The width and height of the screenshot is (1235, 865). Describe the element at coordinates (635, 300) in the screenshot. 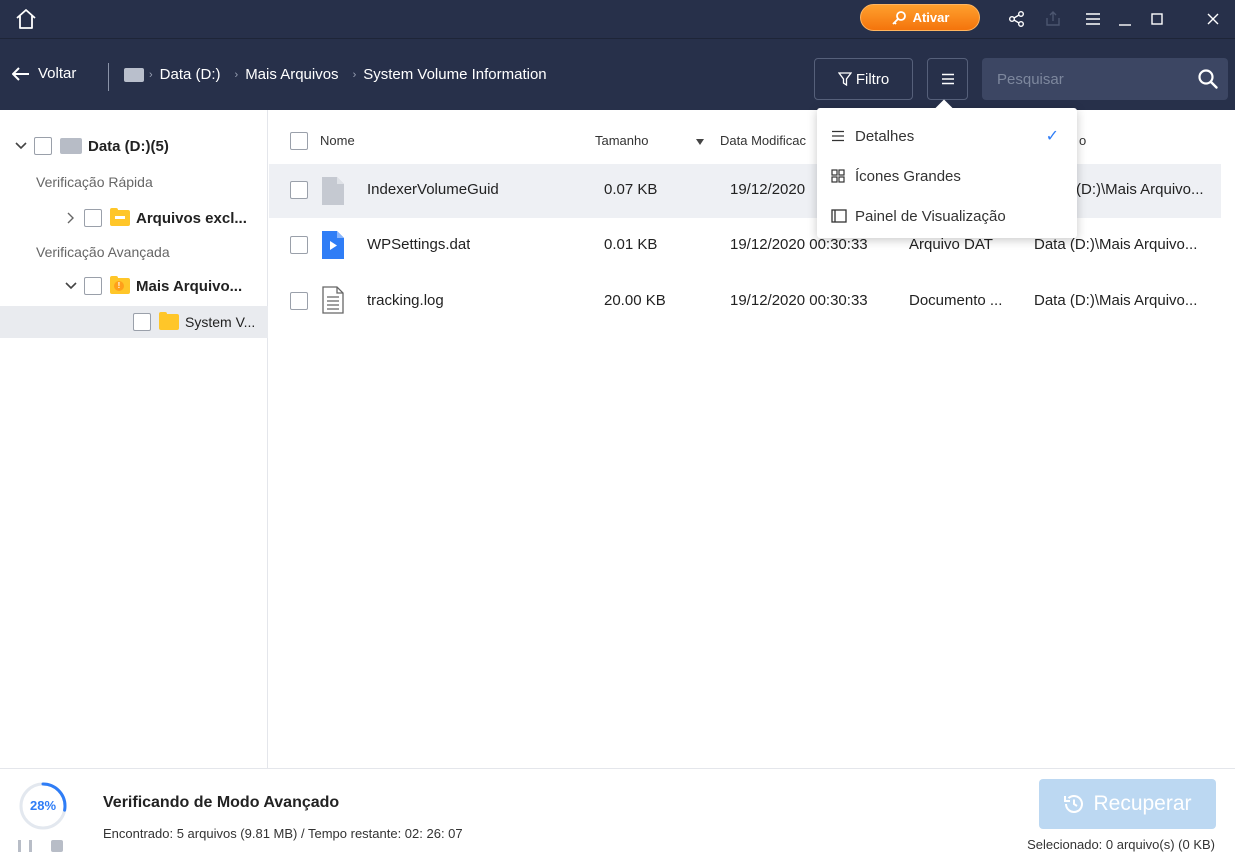

I see `file-size: 20.00 KB` at that location.